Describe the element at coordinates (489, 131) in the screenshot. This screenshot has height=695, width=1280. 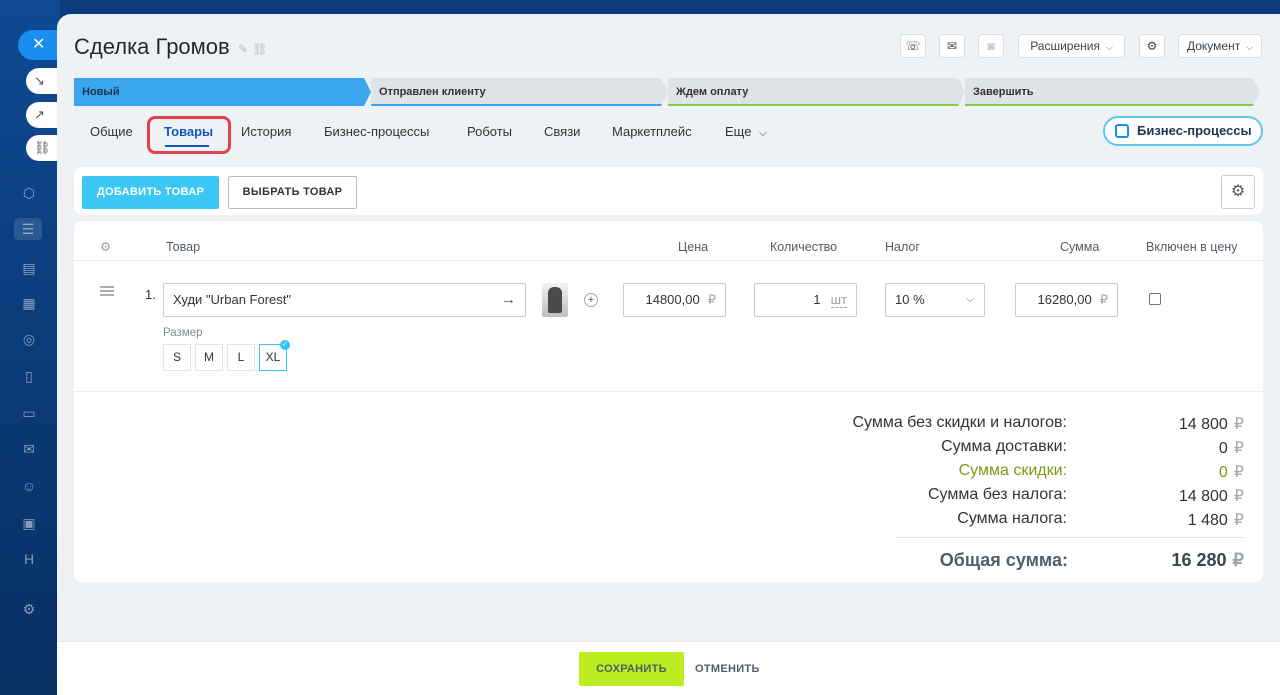
I see `tab-robots: Роботы` at that location.